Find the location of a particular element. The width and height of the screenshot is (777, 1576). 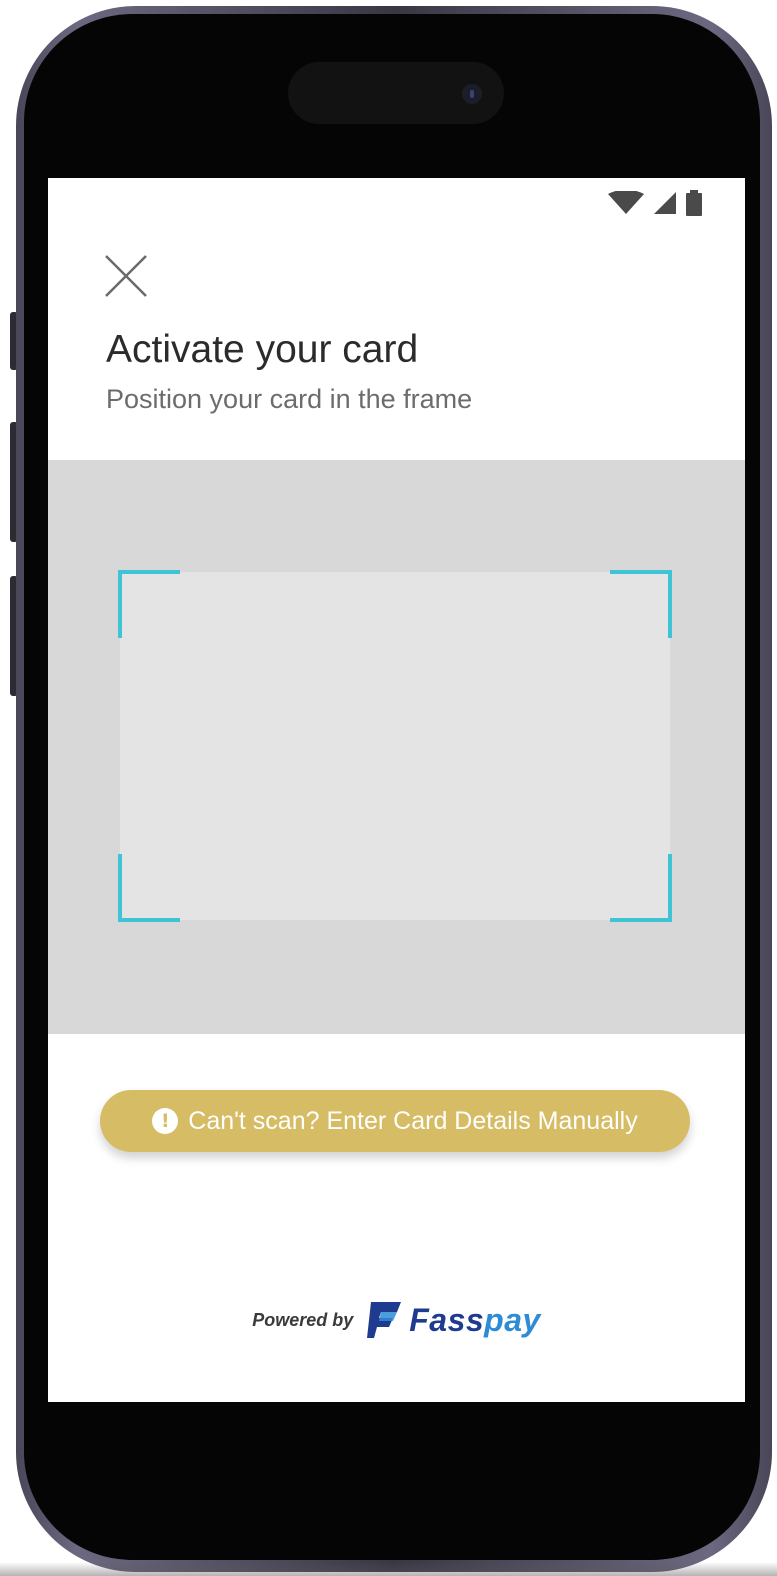

close-icon is located at coordinates (126, 276).